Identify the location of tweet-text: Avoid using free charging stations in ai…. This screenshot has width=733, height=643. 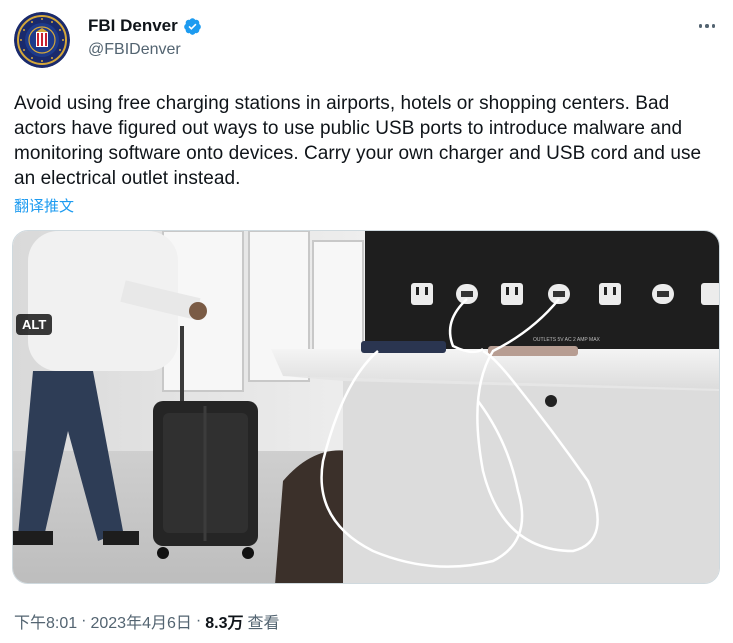
(358, 141).